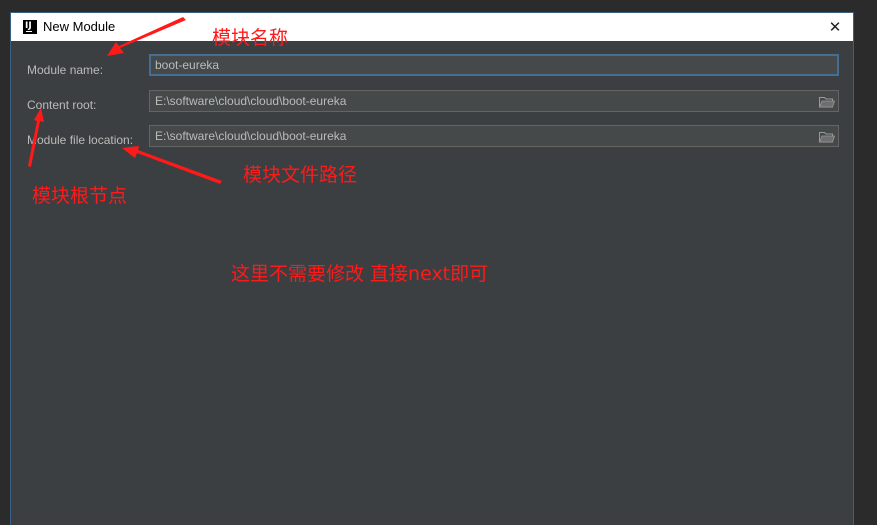 The image size is (877, 525). What do you see at coordinates (494, 136) in the screenshot?
I see `module-file-location-input` at bounding box center [494, 136].